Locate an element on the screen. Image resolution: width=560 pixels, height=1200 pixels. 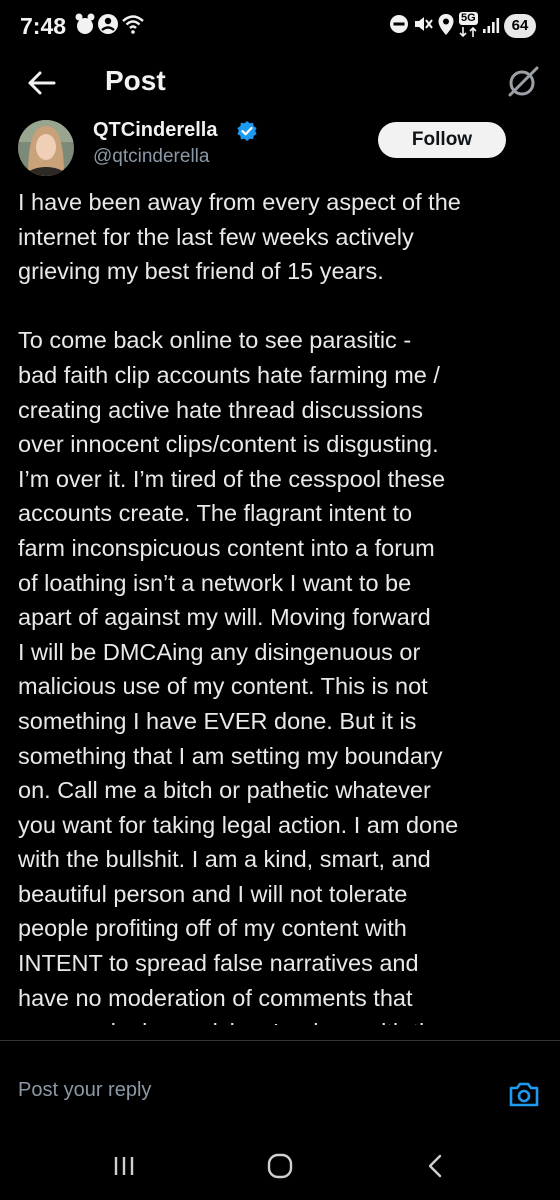
network-5g-icon: 5G is located at coordinates (469, 25).